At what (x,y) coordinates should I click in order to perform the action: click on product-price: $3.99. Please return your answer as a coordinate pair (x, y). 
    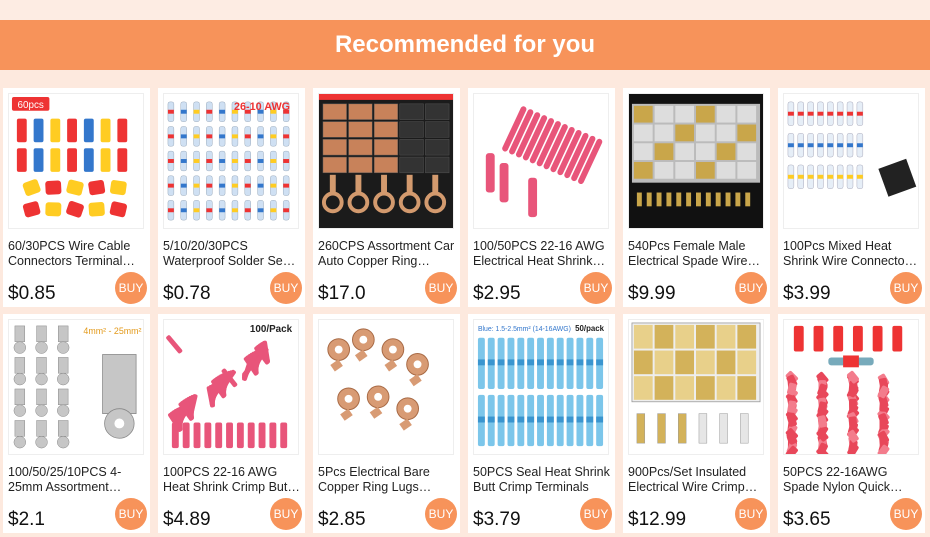
    Looking at the image, I should click on (807, 293).